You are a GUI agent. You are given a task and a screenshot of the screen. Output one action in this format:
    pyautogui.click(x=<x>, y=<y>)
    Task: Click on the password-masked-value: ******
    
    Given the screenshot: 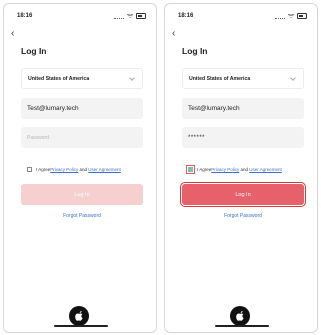 What is the action you would take?
    pyautogui.click(x=197, y=137)
    